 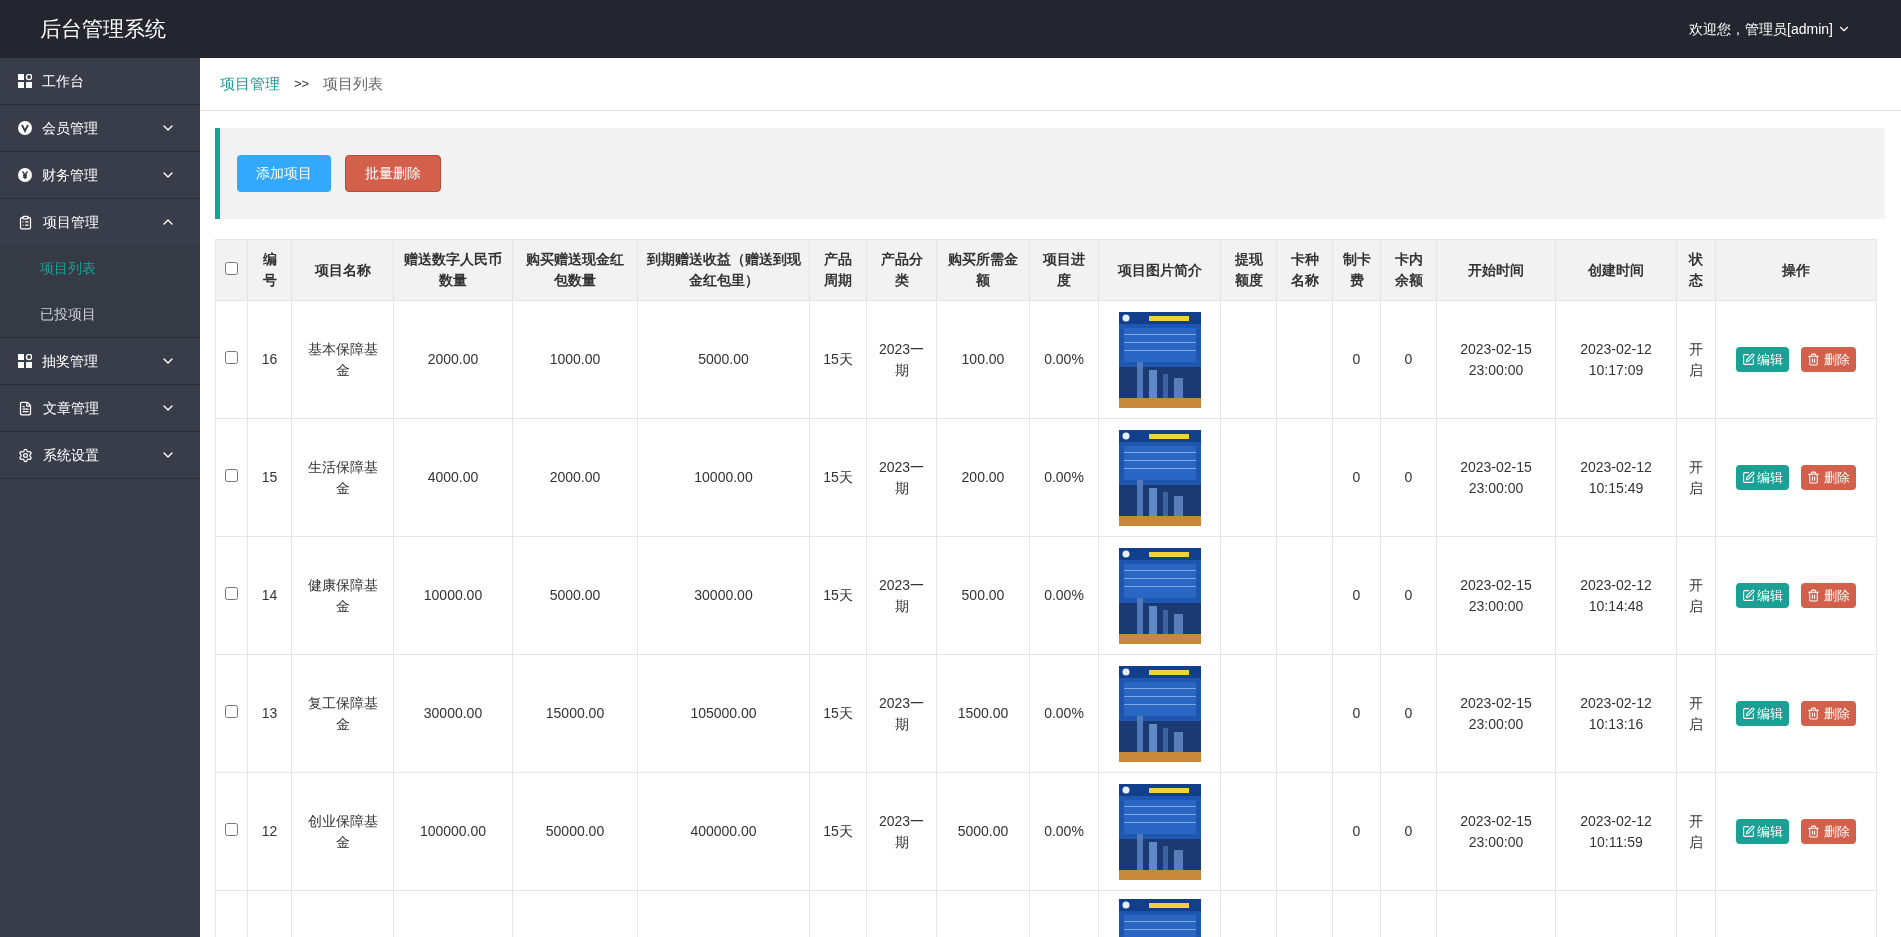 I want to click on yen-icon, so click(x=25, y=175).